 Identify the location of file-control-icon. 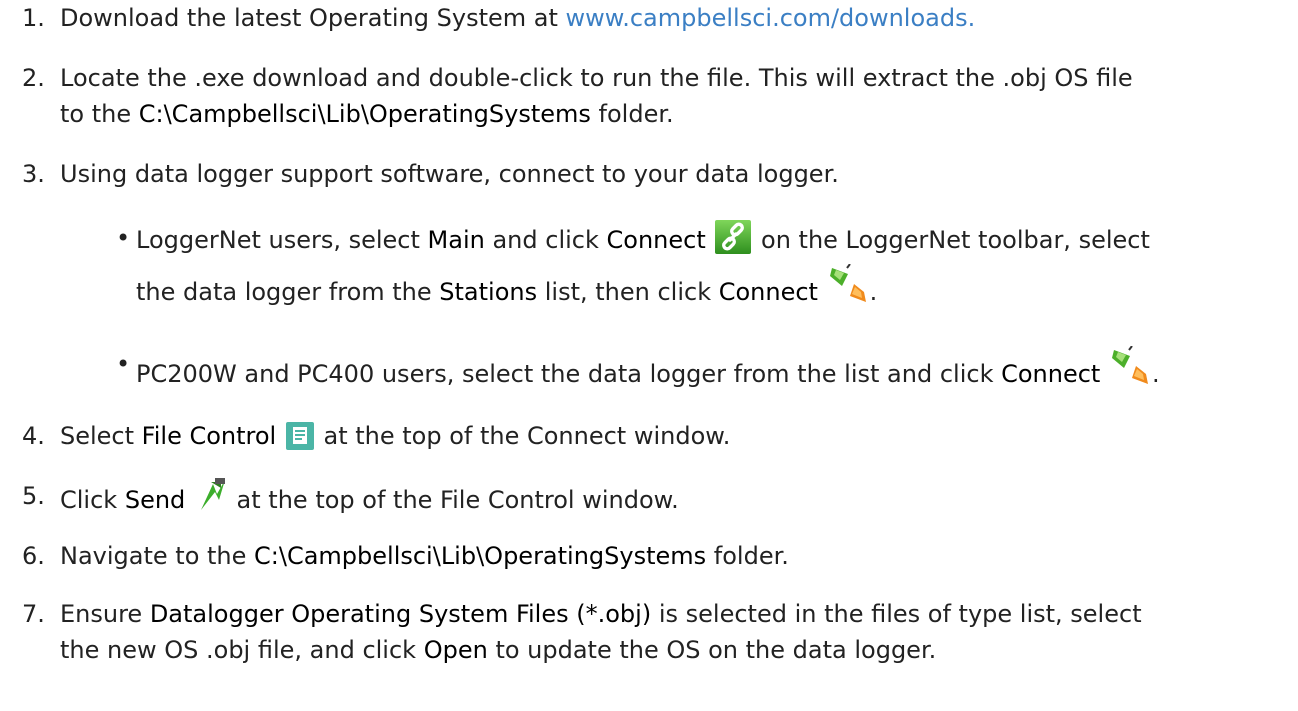
(299, 441).